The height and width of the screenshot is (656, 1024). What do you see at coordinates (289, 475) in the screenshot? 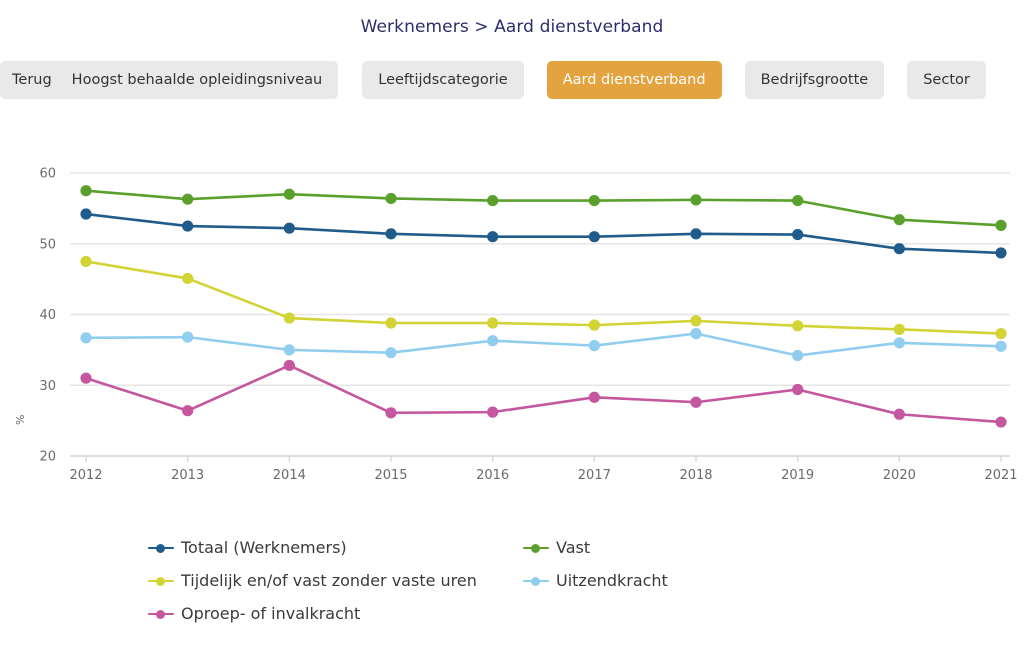
I see `x-axis-tick-label: 2014` at bounding box center [289, 475].